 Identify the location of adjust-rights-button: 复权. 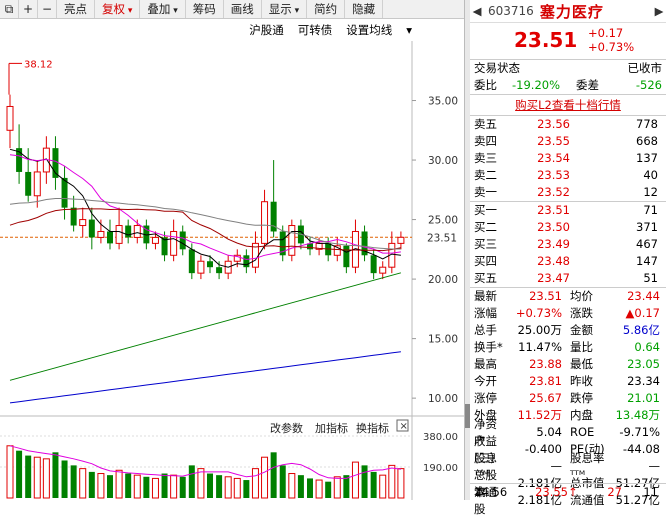
(118, 9).